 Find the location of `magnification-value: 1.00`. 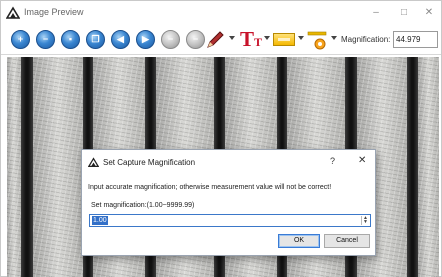

magnification-value: 1.00 is located at coordinates (100, 220).